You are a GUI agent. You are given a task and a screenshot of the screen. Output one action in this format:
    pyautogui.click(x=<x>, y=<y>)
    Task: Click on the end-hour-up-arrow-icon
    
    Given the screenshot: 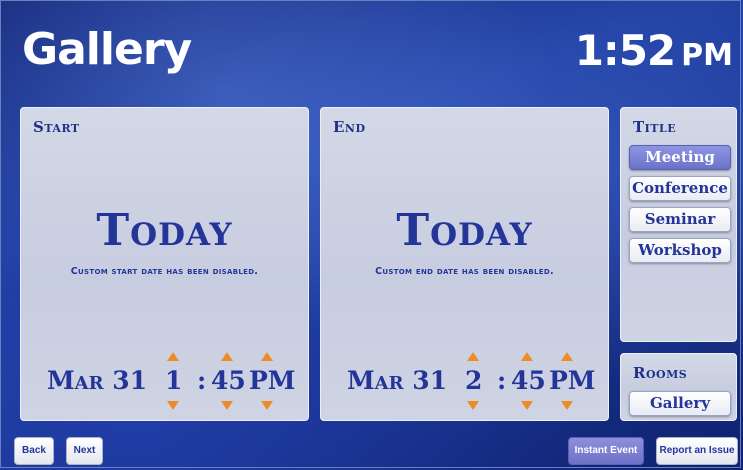 What is the action you would take?
    pyautogui.click(x=473, y=356)
    